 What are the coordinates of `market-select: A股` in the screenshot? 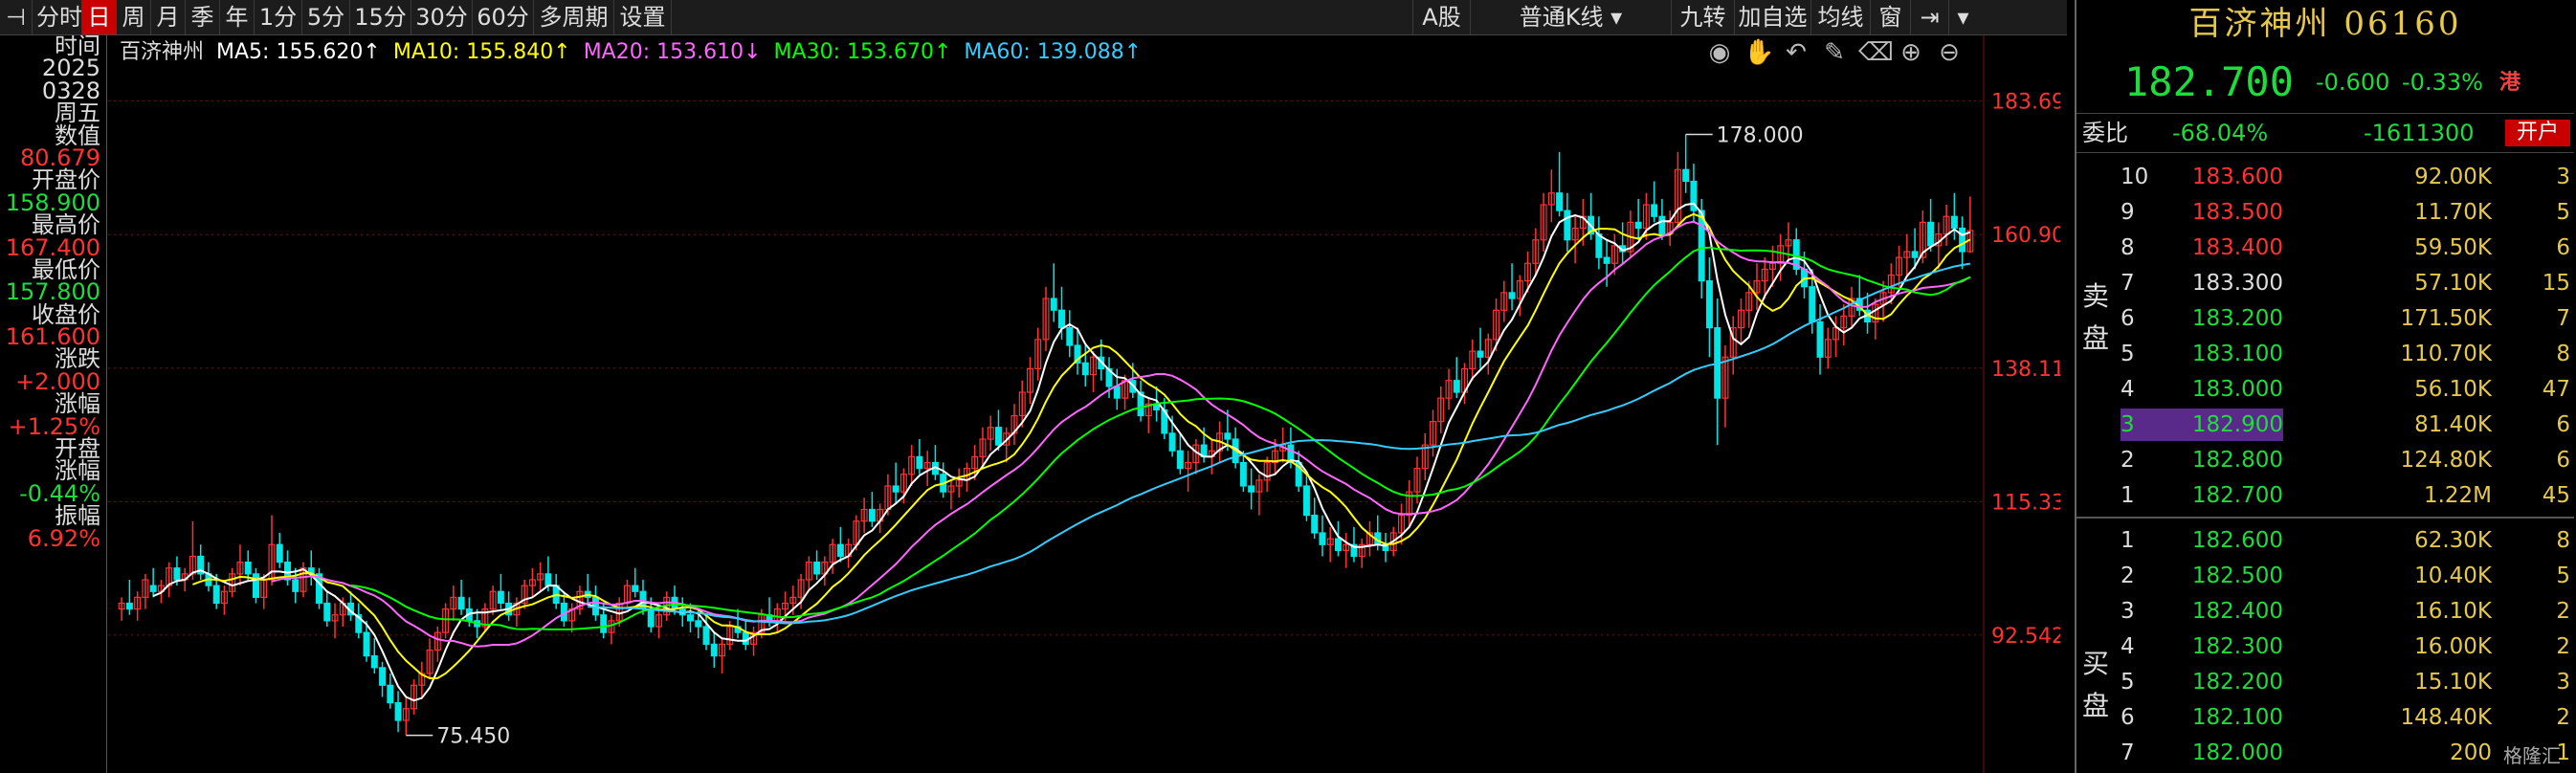 It's located at (1441, 17).